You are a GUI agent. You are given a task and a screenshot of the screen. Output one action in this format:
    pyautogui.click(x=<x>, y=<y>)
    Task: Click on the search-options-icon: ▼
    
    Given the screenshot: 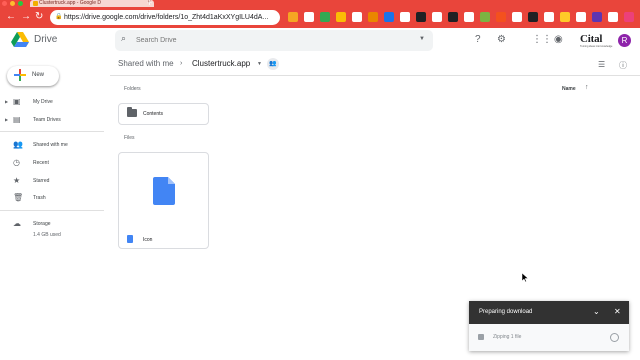 What is the action you would take?
    pyautogui.click(x=422, y=39)
    